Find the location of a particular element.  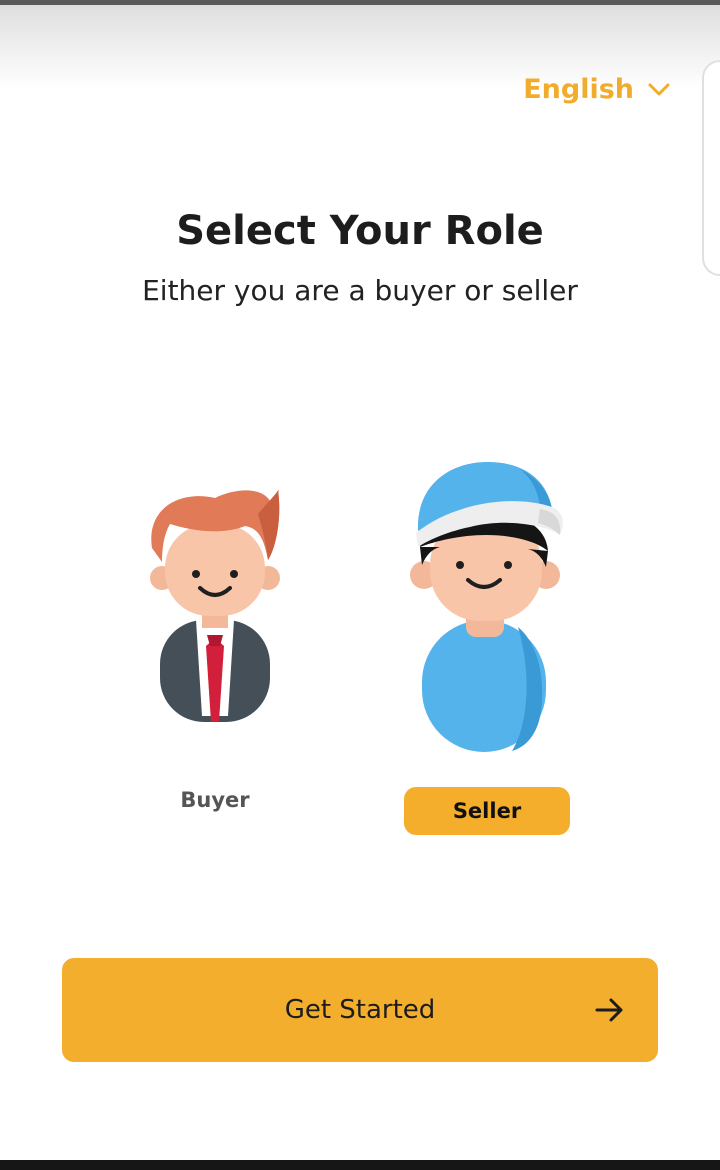

get-started-button: Get Started is located at coordinates (360, 1010).